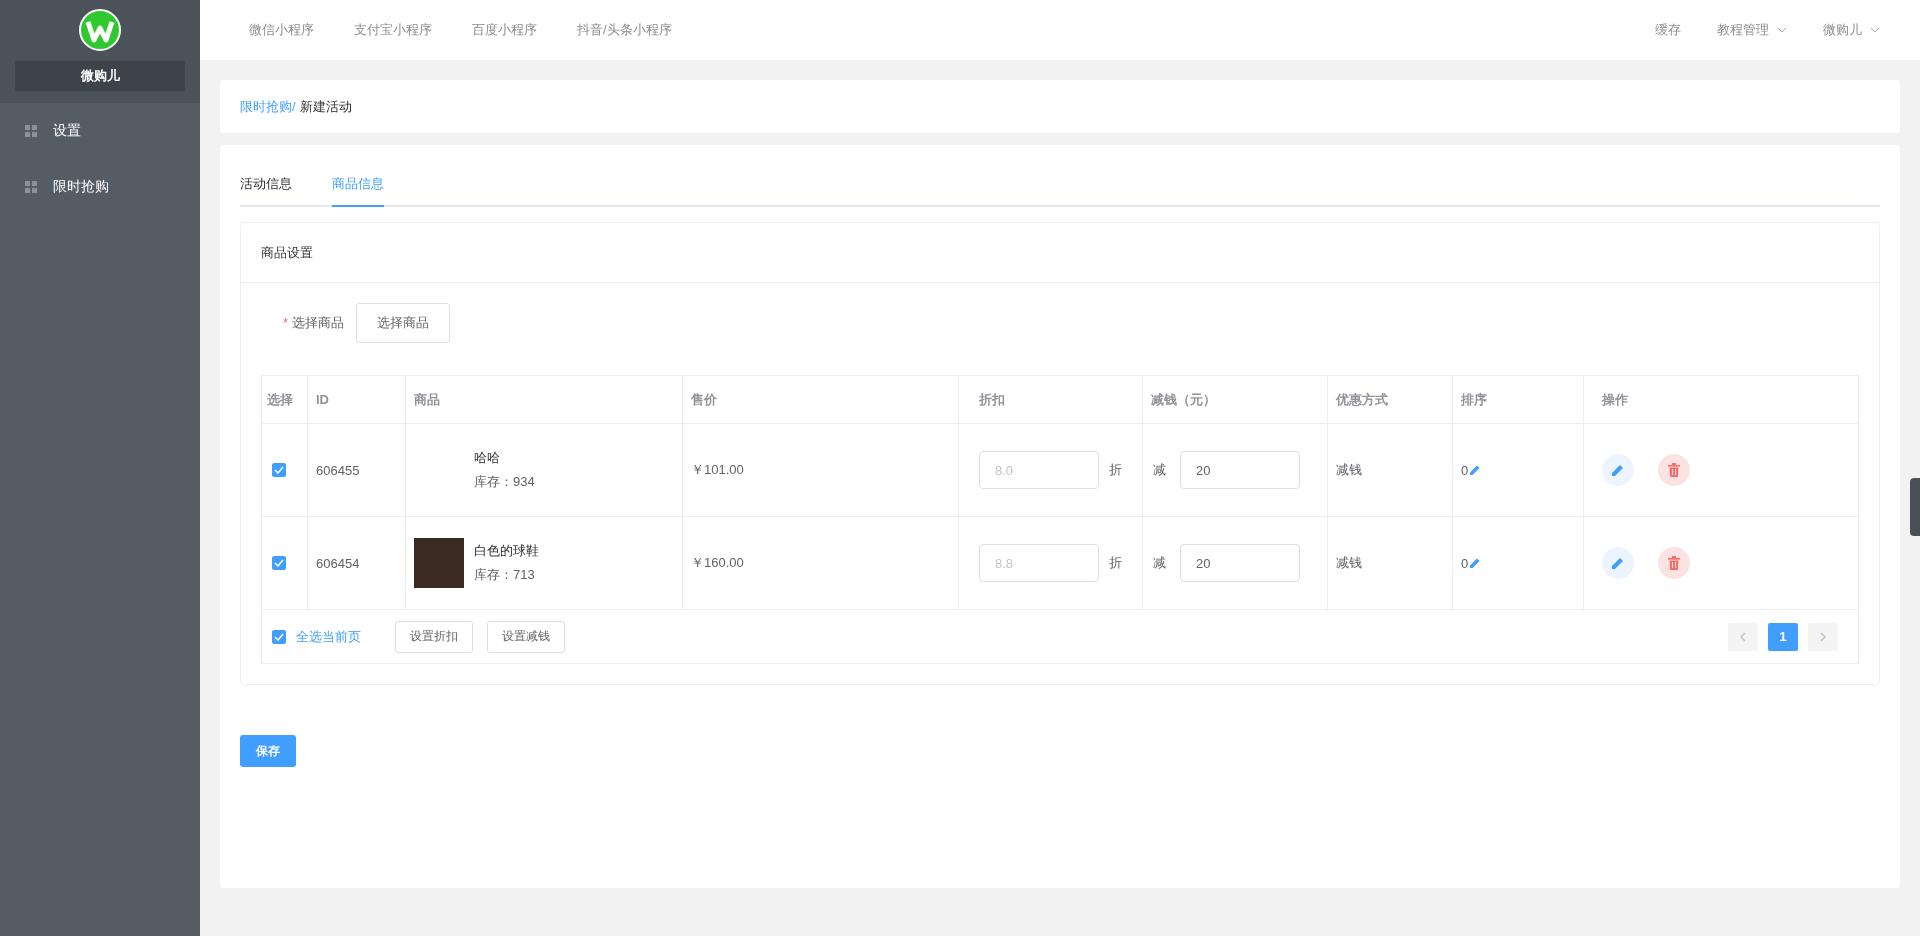 Image resolution: width=1920 pixels, height=936 pixels. Describe the element at coordinates (717, 470) in the screenshot. I see `table-cell: ￥101.00` at that location.